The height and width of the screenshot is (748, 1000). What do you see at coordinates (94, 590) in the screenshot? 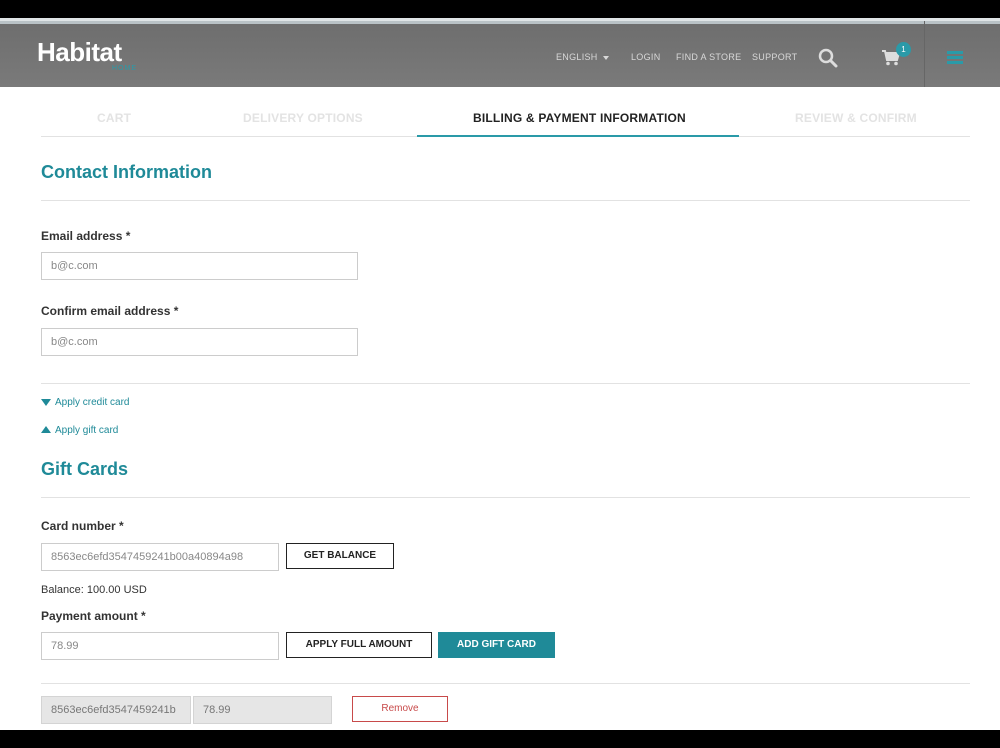
I see `balance-text: Balance: 100.00 USD` at bounding box center [94, 590].